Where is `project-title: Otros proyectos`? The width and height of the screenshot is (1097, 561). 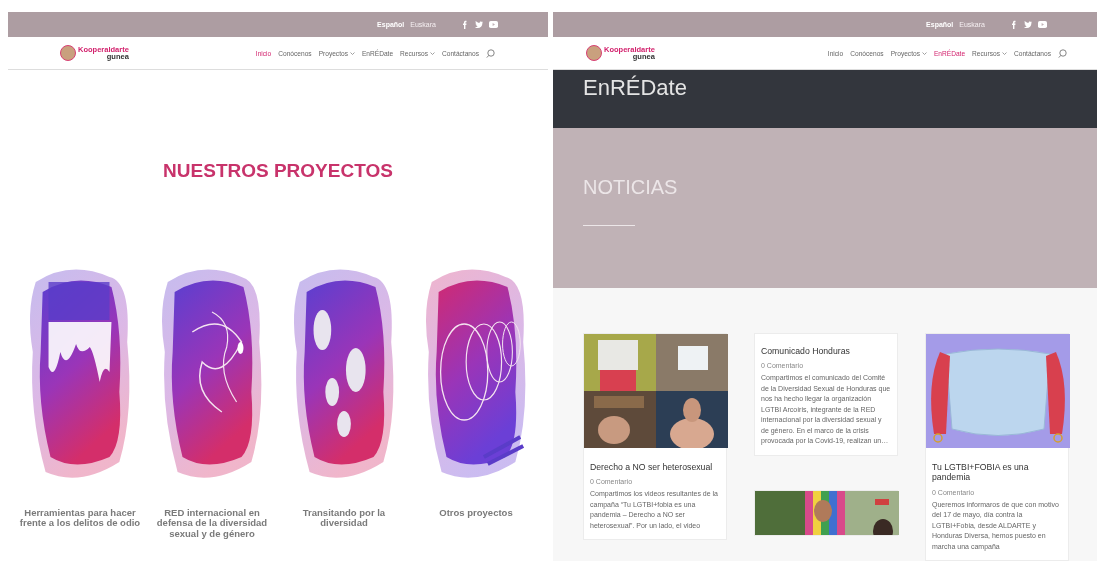 project-title: Otros proyectos is located at coordinates (476, 513).